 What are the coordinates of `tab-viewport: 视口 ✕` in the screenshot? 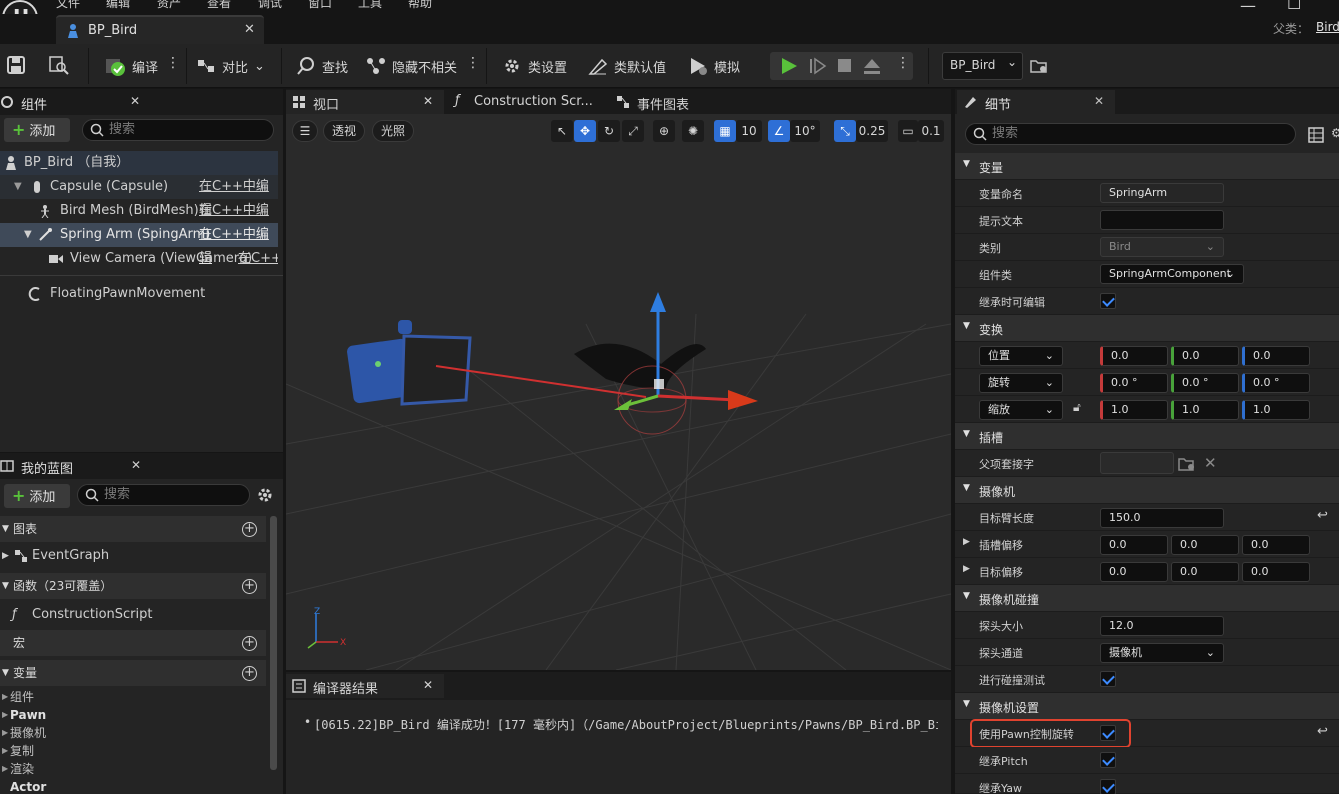 It's located at (365, 102).